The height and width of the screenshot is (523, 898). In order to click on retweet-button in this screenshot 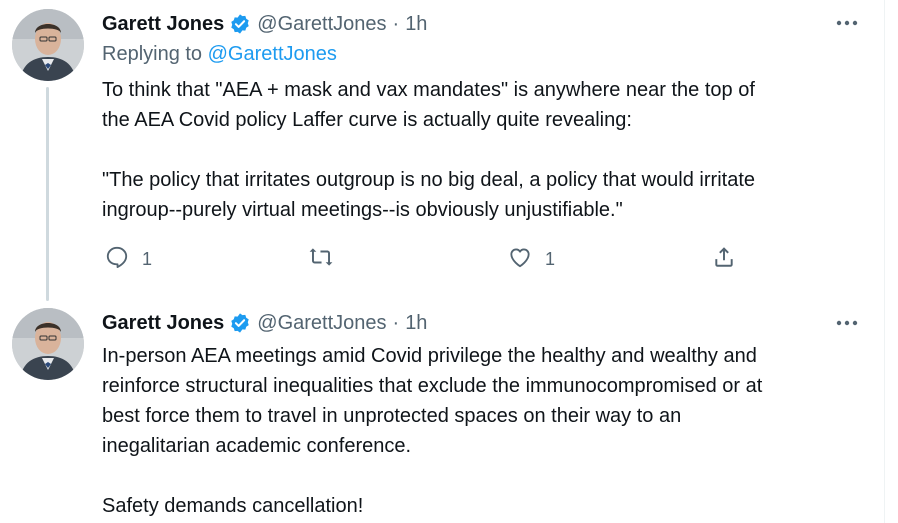, I will do `click(327, 259)`.